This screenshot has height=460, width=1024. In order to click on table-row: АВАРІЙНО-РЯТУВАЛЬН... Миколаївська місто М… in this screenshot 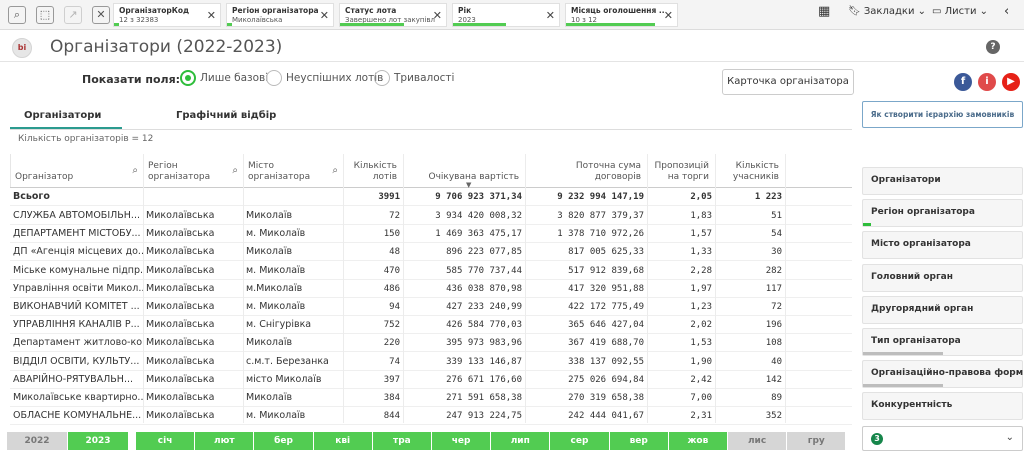, I will do `click(431, 380)`.